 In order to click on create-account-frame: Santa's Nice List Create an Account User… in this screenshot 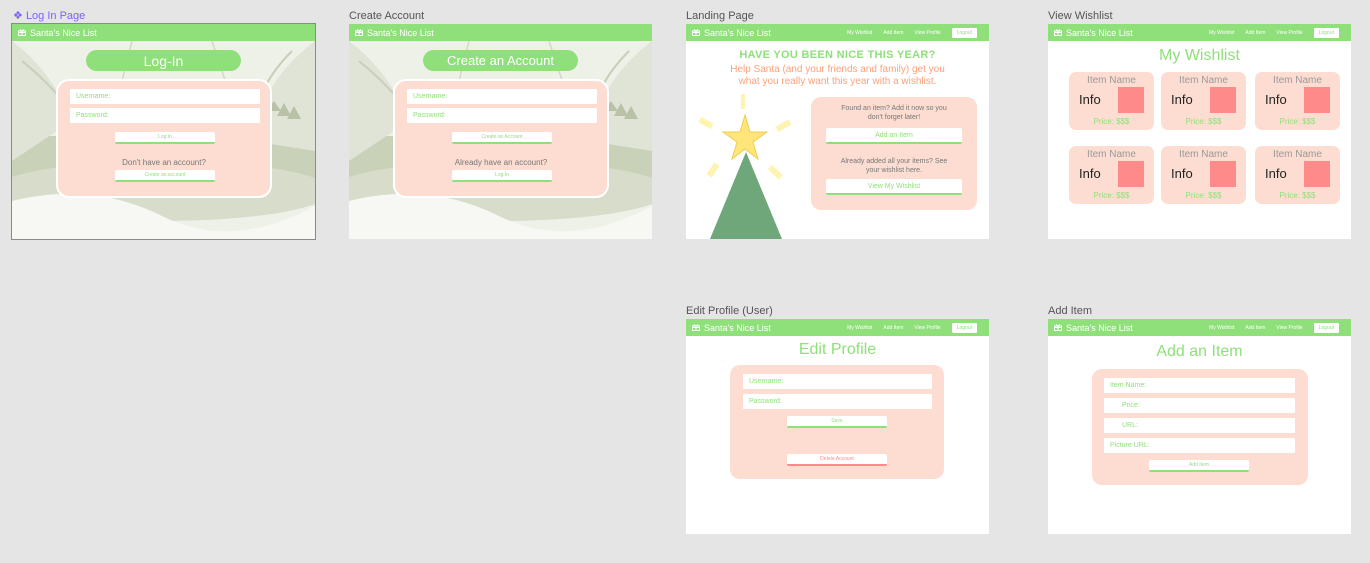, I will do `click(500, 131)`.